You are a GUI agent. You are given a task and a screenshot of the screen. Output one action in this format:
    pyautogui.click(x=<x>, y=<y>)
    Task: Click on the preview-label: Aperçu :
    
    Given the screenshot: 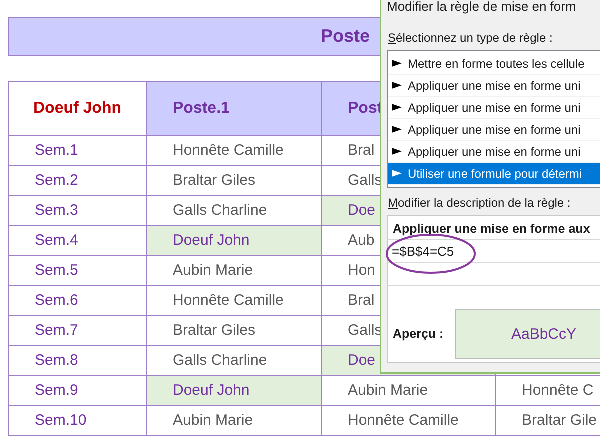 What is the action you would take?
    pyautogui.click(x=419, y=334)
    